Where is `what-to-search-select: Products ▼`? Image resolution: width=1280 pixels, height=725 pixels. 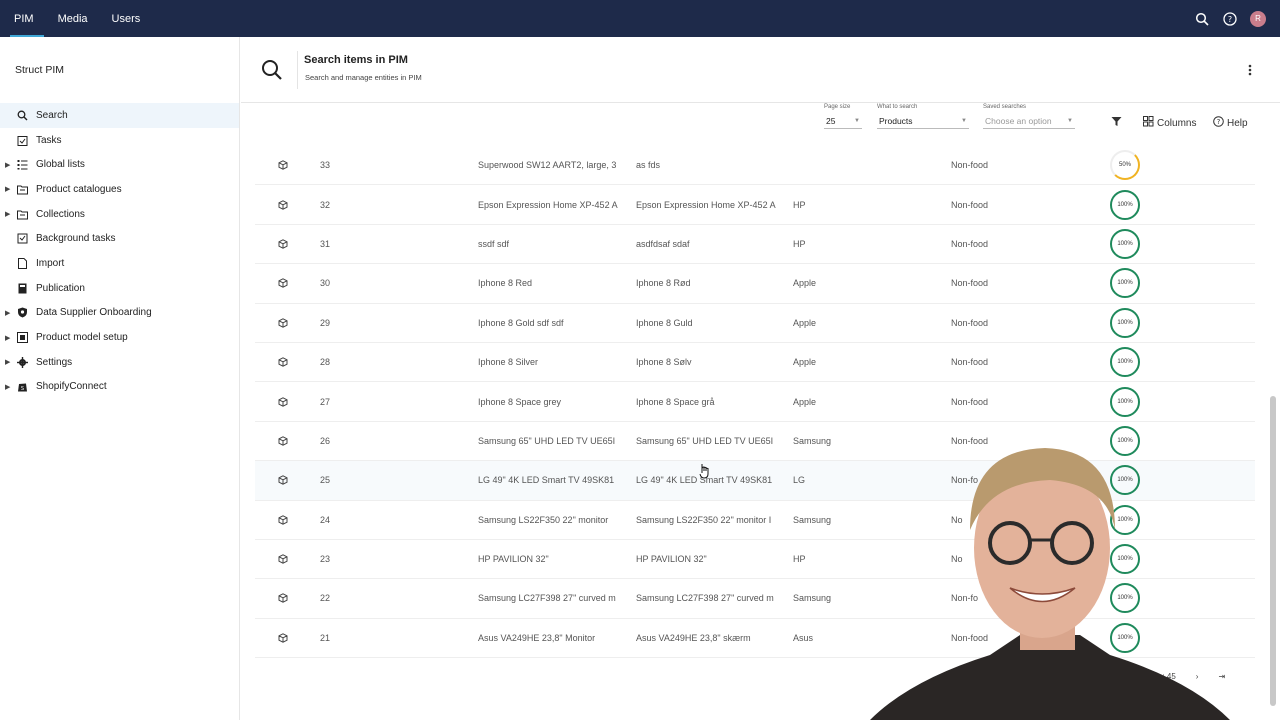
what-to-search-select: Products ▼ is located at coordinates (923, 121).